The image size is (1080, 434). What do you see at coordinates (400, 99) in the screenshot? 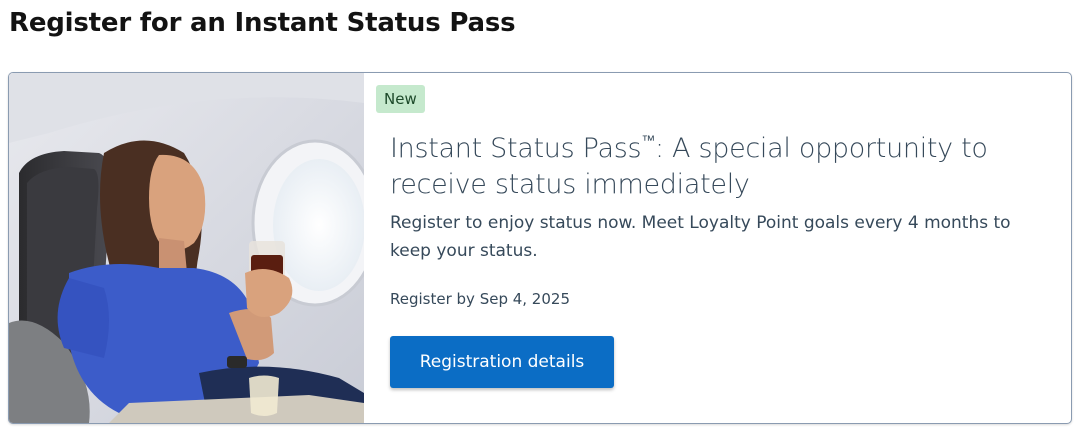
I see `new-badge: New` at bounding box center [400, 99].